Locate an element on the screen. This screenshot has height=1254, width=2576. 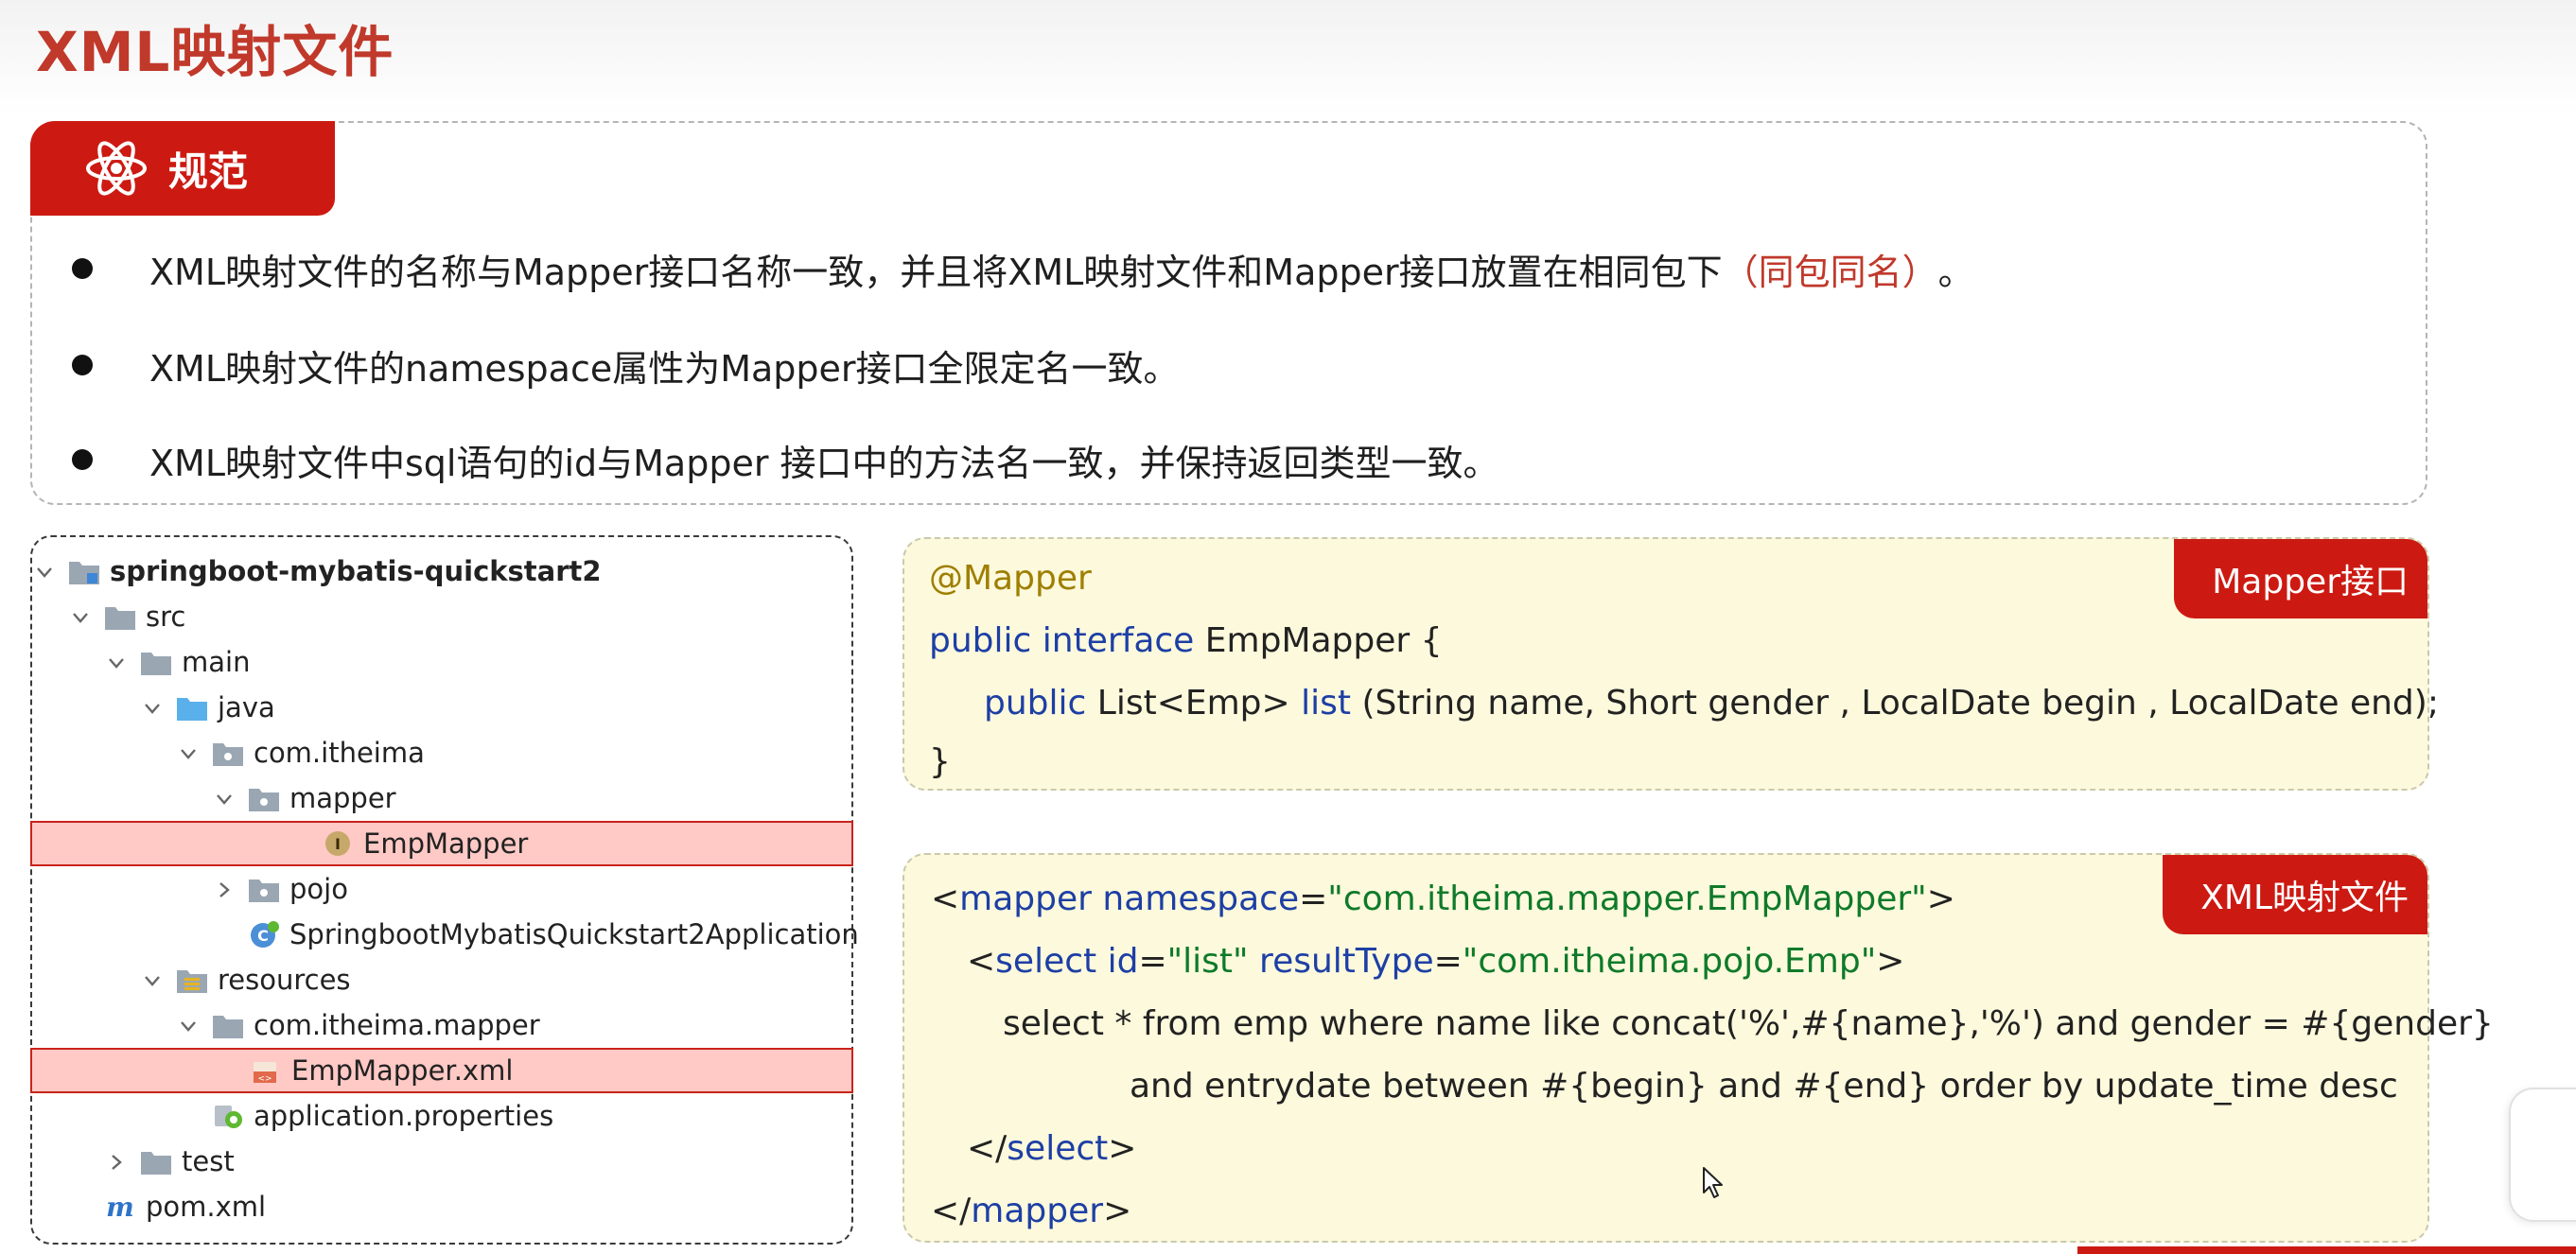
tree-item: application.properties is located at coordinates (442, 1116).